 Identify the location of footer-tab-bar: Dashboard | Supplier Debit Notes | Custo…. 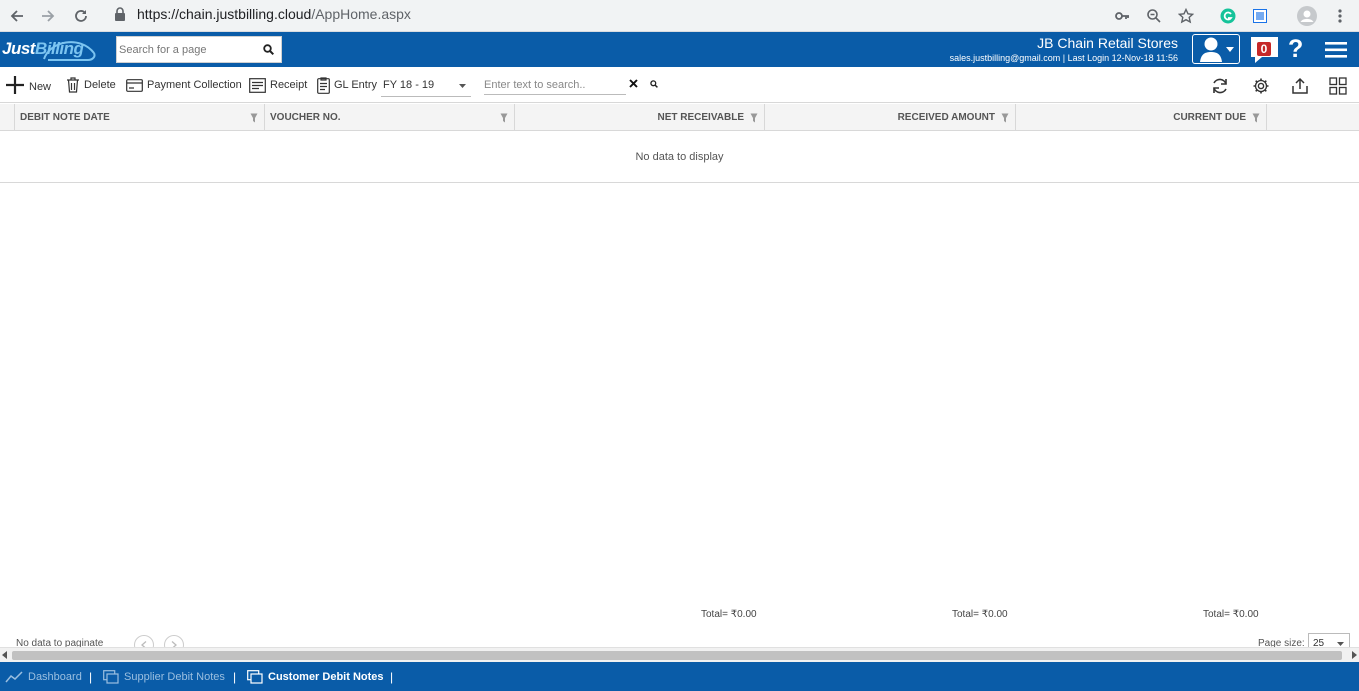
(679, 676).